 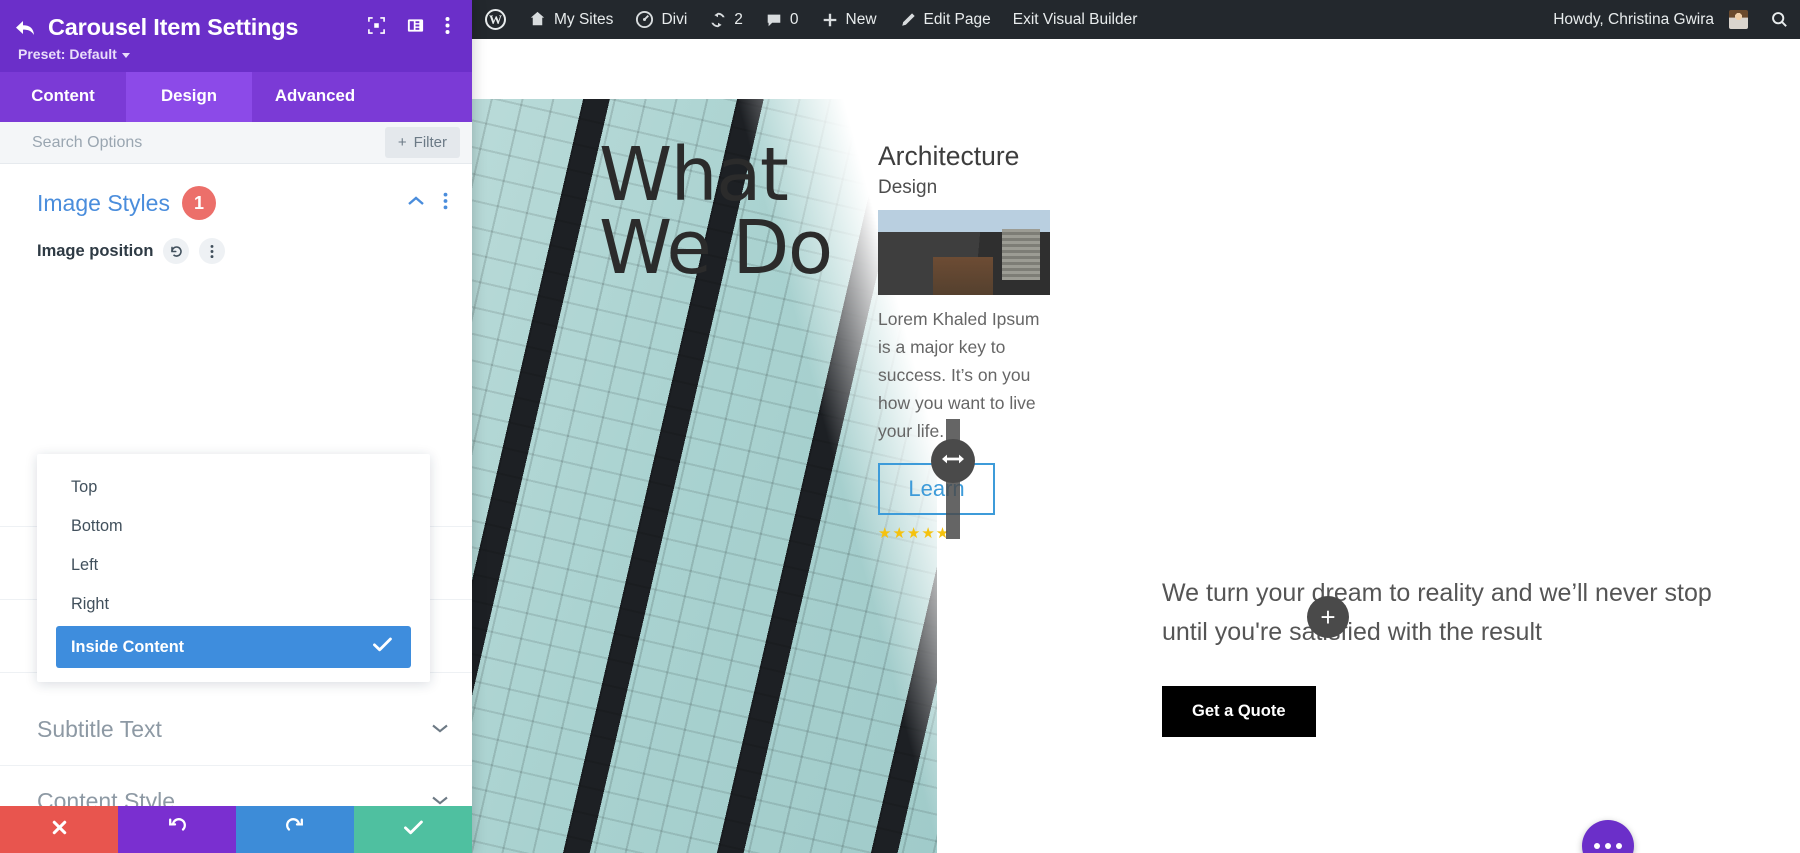 I want to click on image-position-dropdown: Top Bottom Left Right Inside Content, so click(x=233, y=568).